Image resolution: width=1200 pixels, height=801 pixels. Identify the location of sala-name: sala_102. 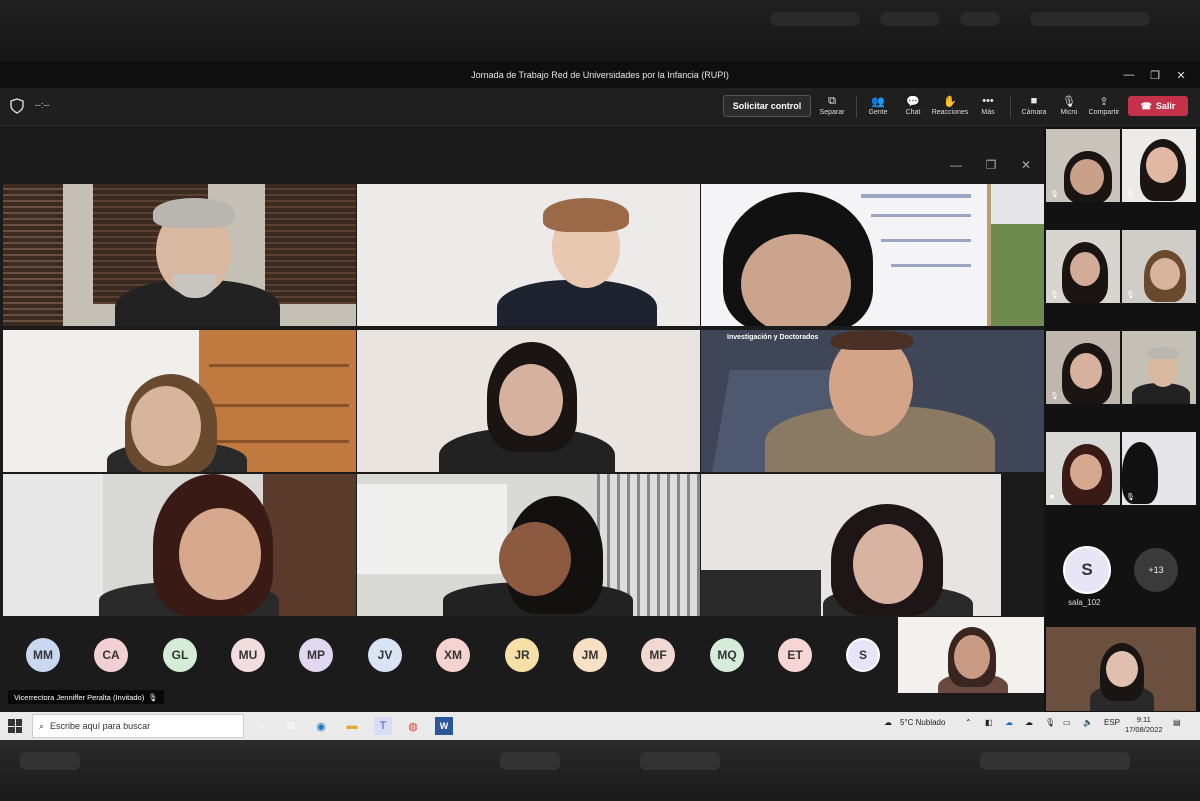
(1084, 602).